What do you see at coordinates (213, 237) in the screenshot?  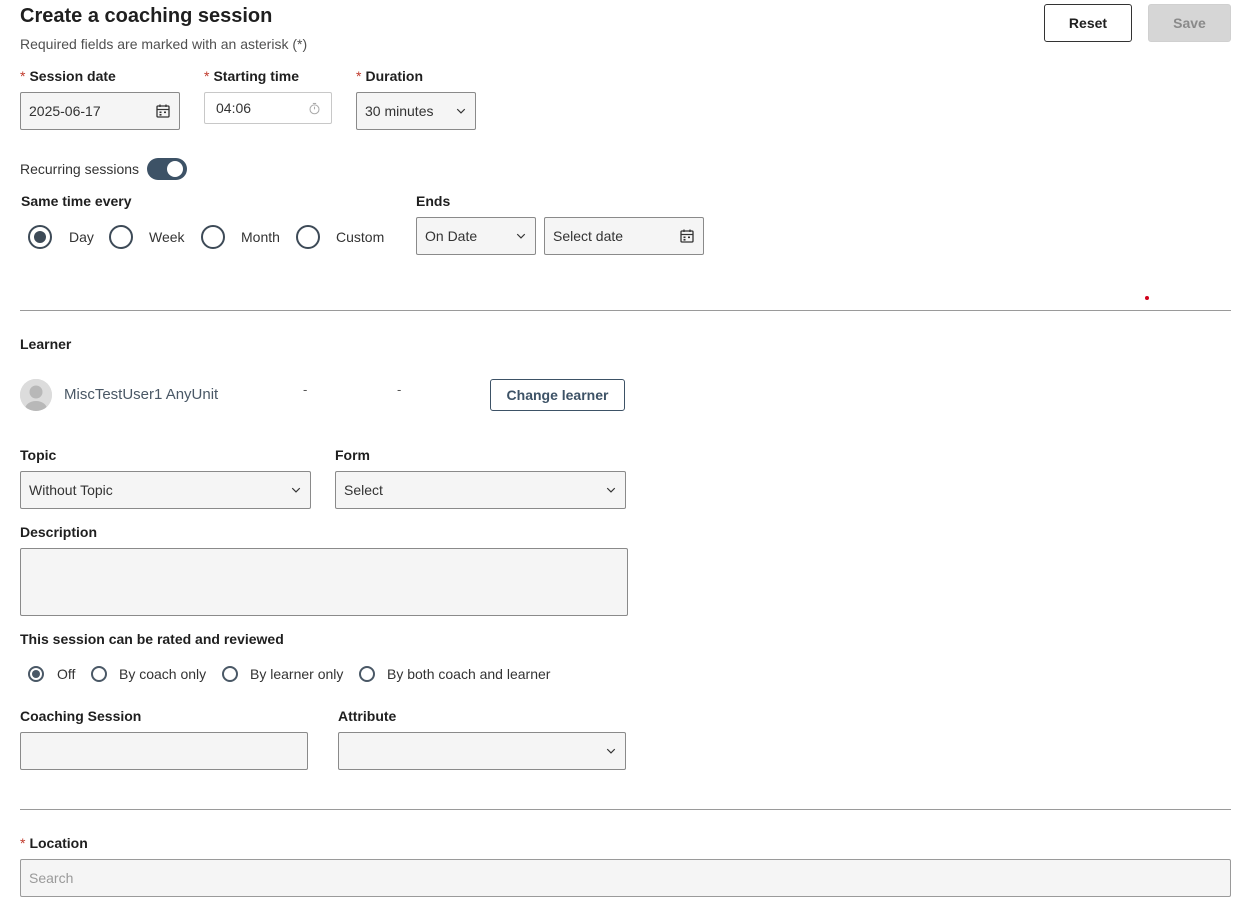 I see `radio-month` at bounding box center [213, 237].